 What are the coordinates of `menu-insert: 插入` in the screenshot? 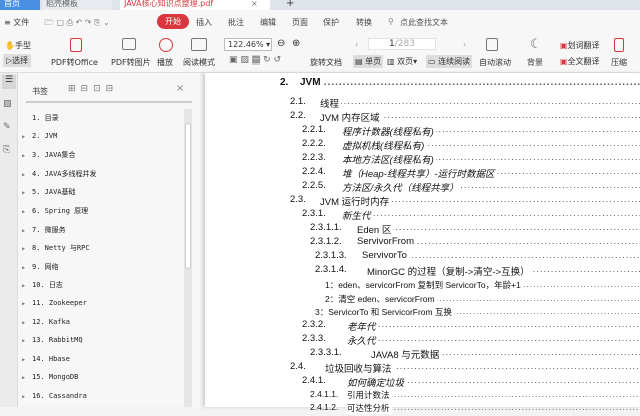 It's located at (204, 22).